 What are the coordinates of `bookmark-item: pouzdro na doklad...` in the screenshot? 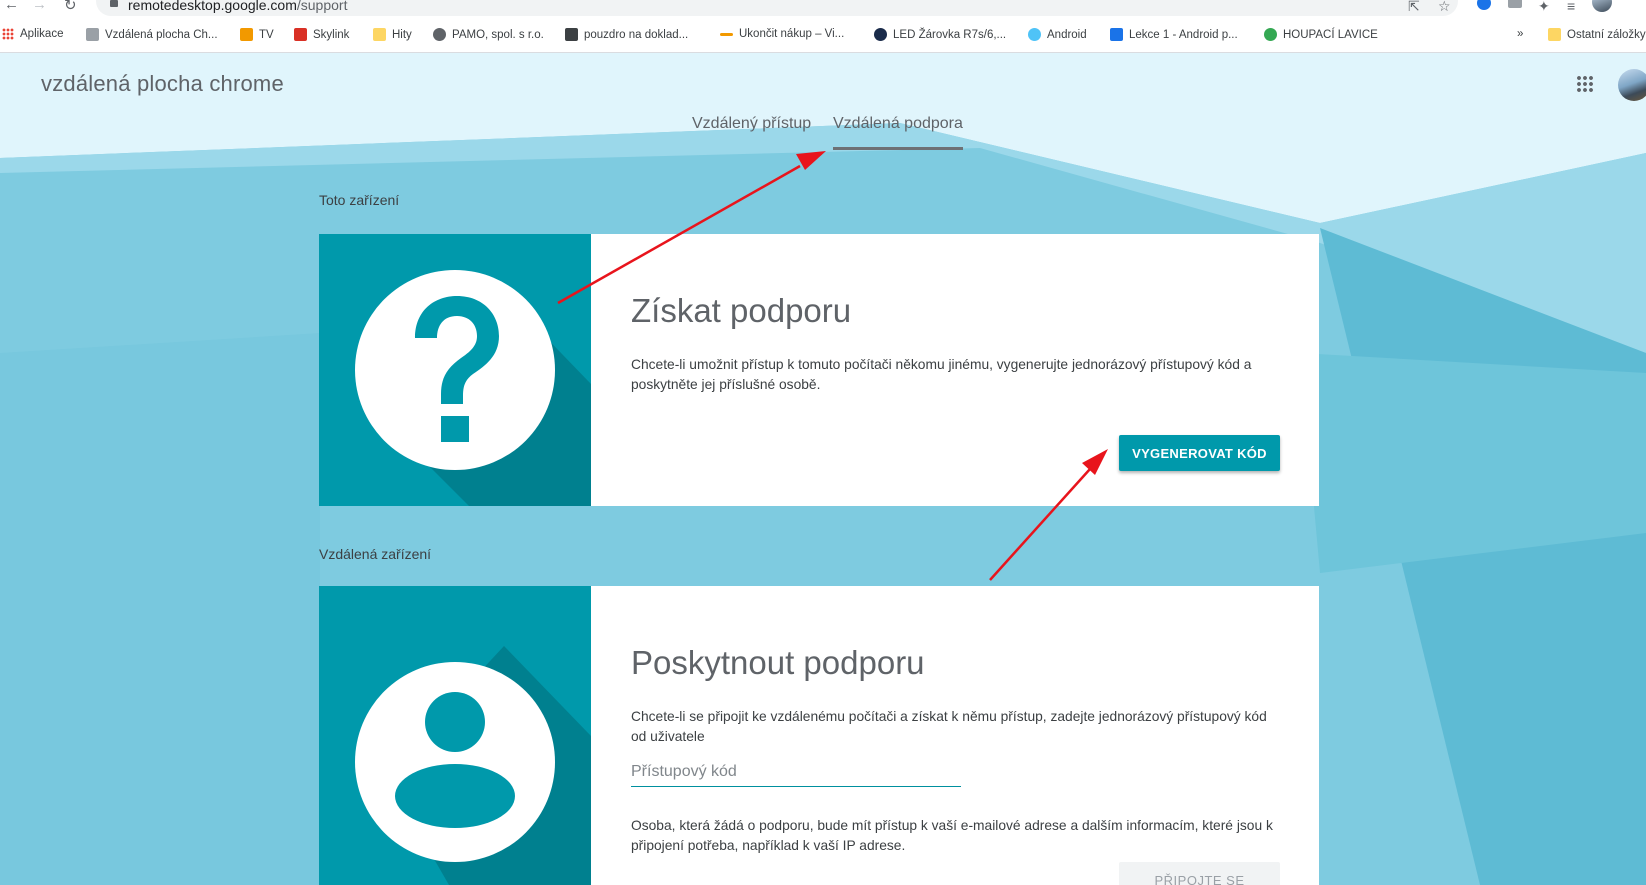 It's located at (626, 34).